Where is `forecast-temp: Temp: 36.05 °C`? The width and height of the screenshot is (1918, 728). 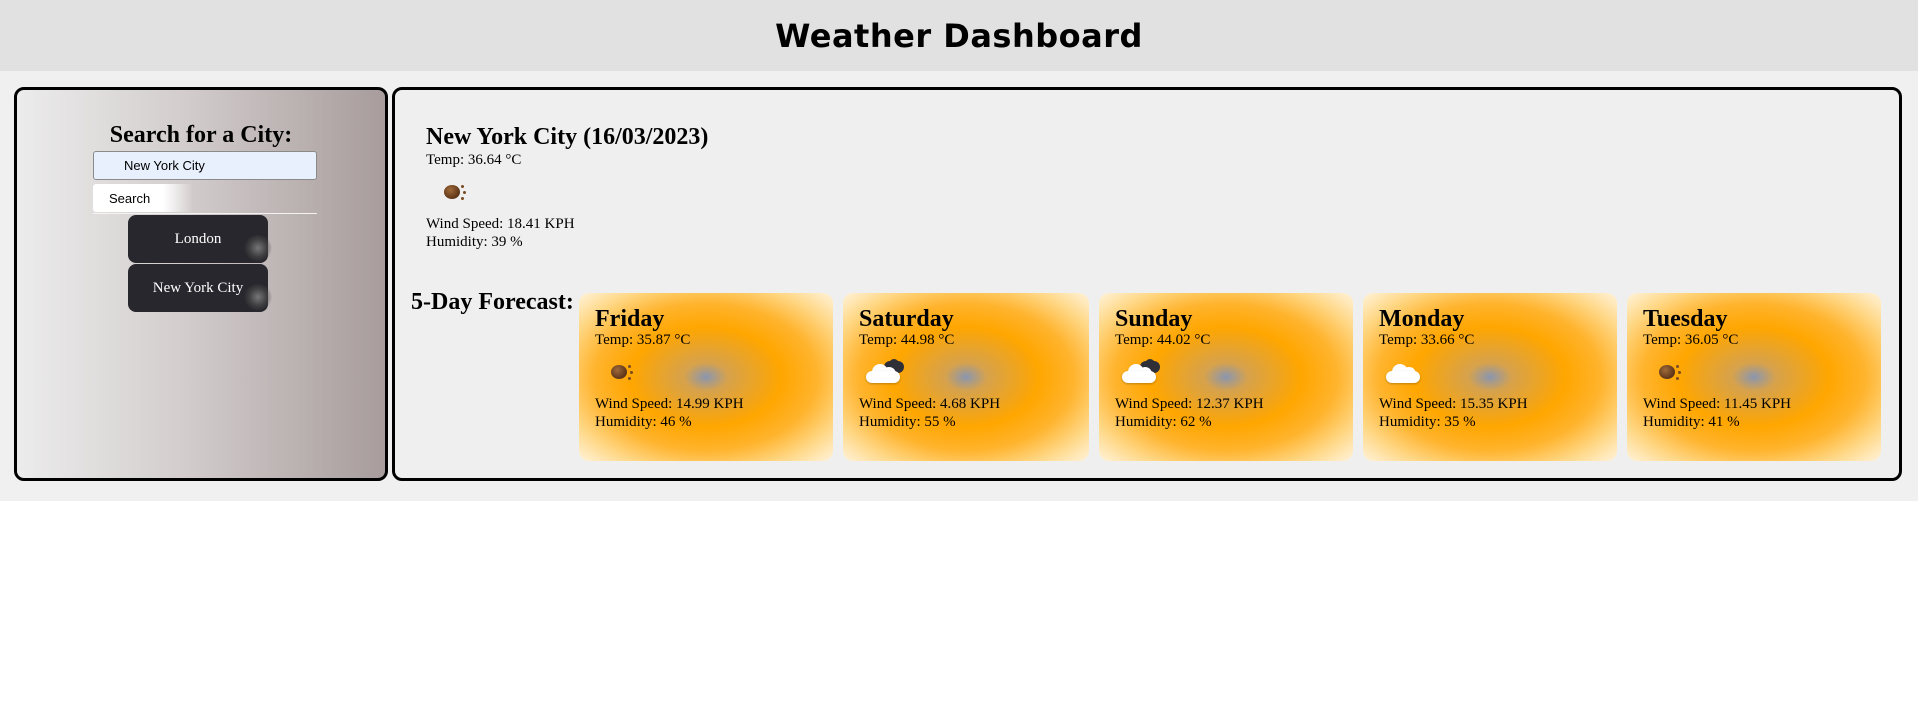
forecast-temp: Temp: 36.05 °C is located at coordinates (1691, 340).